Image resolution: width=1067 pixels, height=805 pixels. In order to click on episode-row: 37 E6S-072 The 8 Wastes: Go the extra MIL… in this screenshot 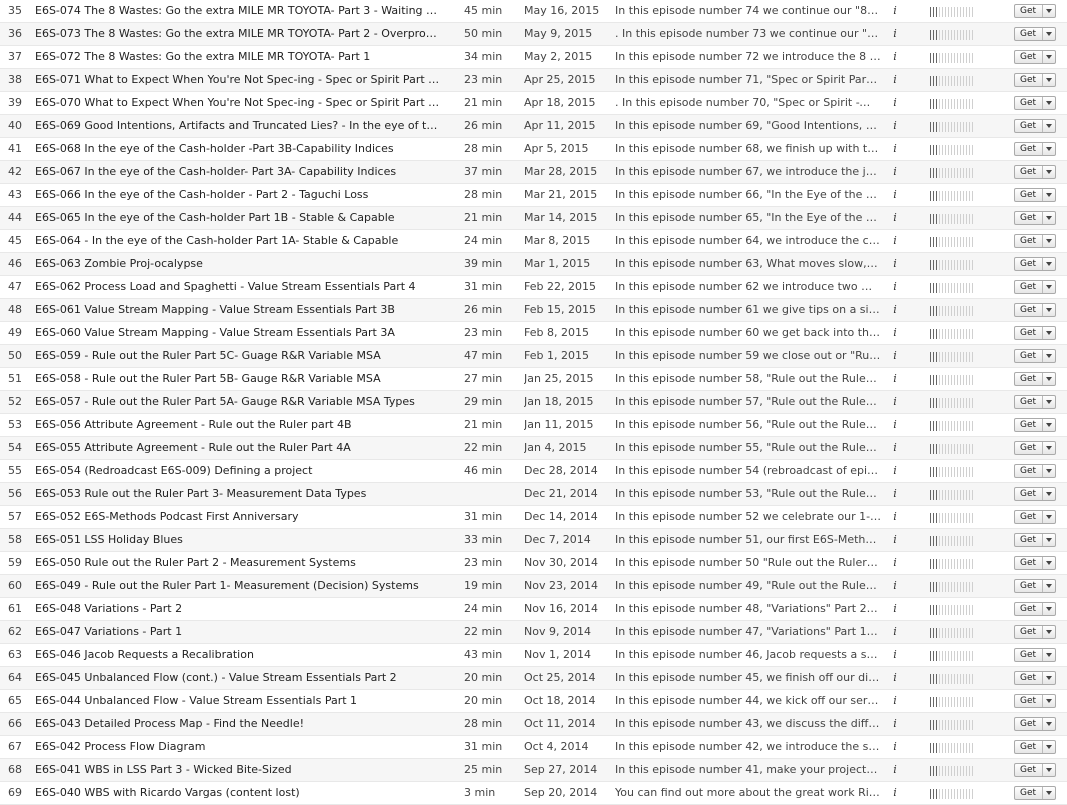, I will do `click(533, 57)`.